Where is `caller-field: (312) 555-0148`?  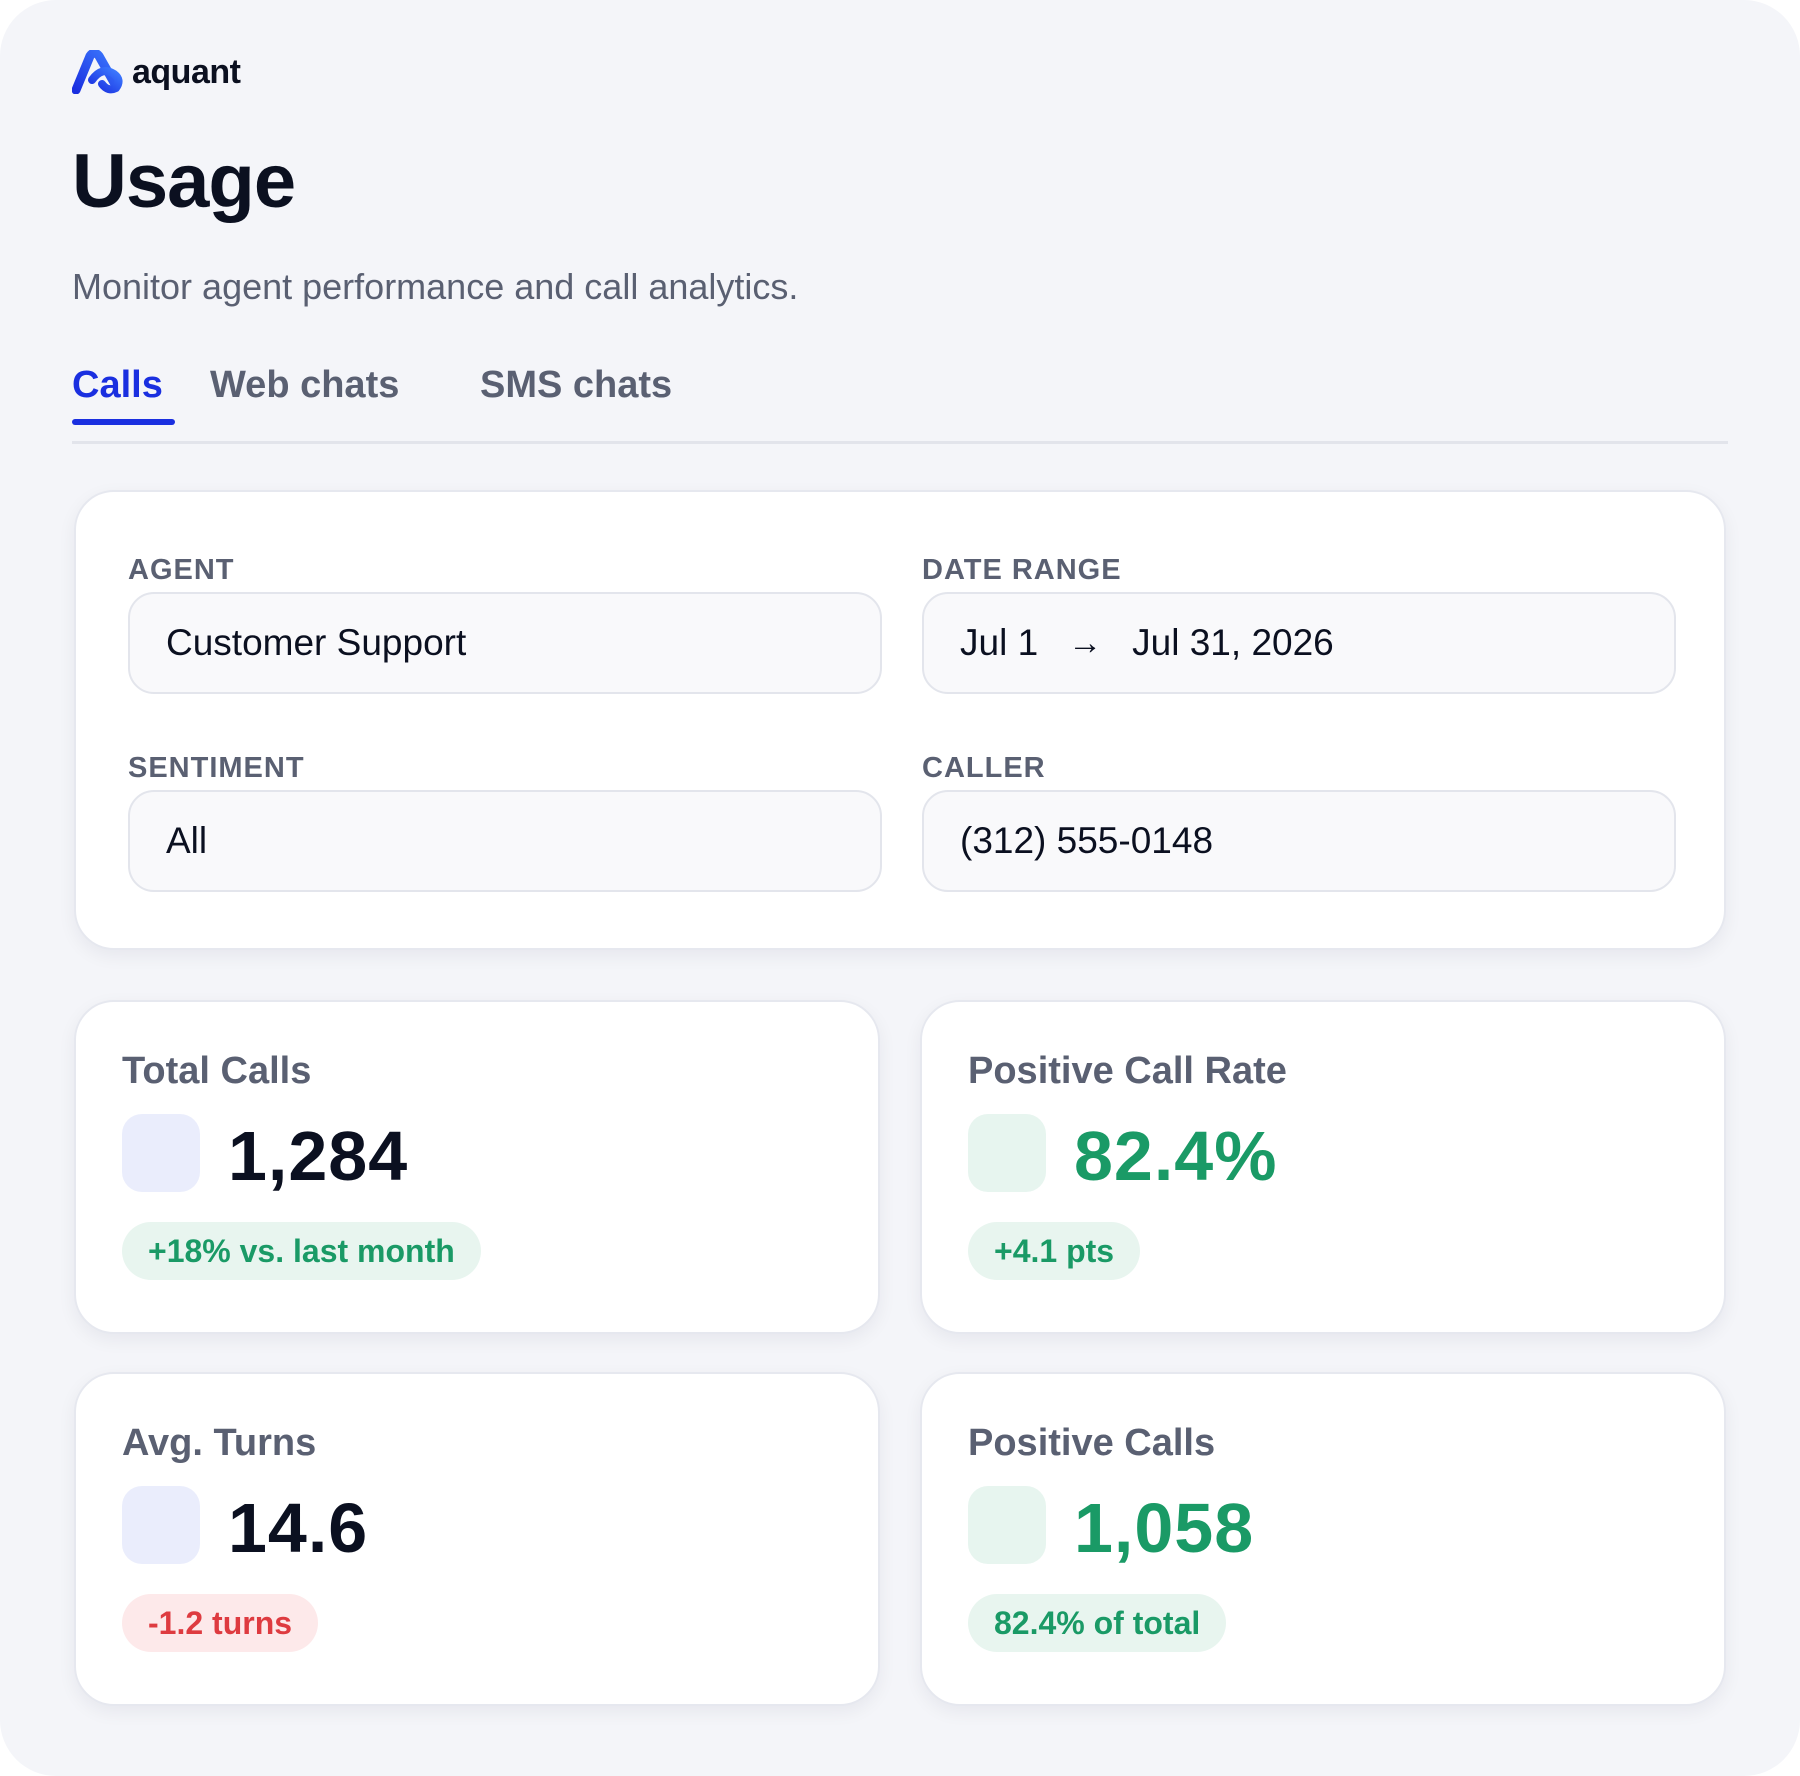
caller-field: (312) 555-0148 is located at coordinates (1299, 841).